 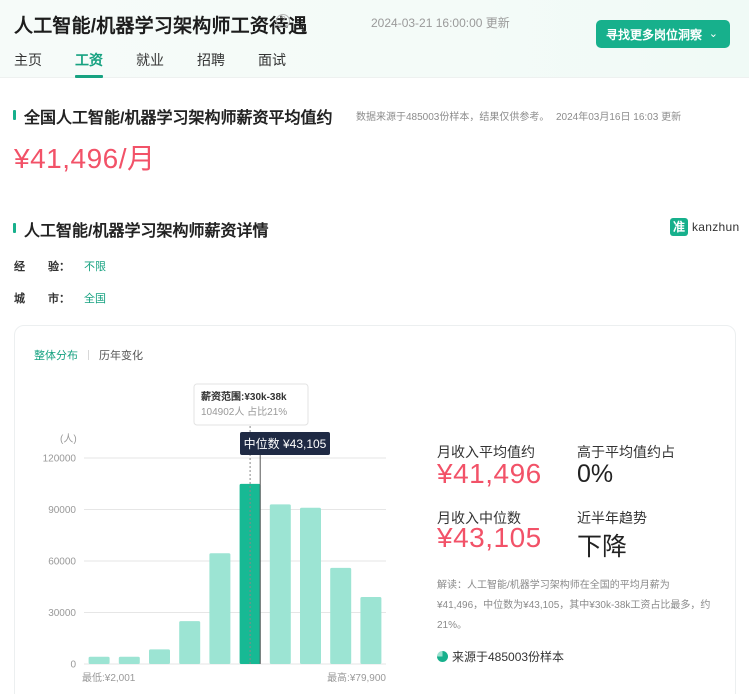 I want to click on above-avg-label: 高于平均值约占, so click(x=626, y=452).